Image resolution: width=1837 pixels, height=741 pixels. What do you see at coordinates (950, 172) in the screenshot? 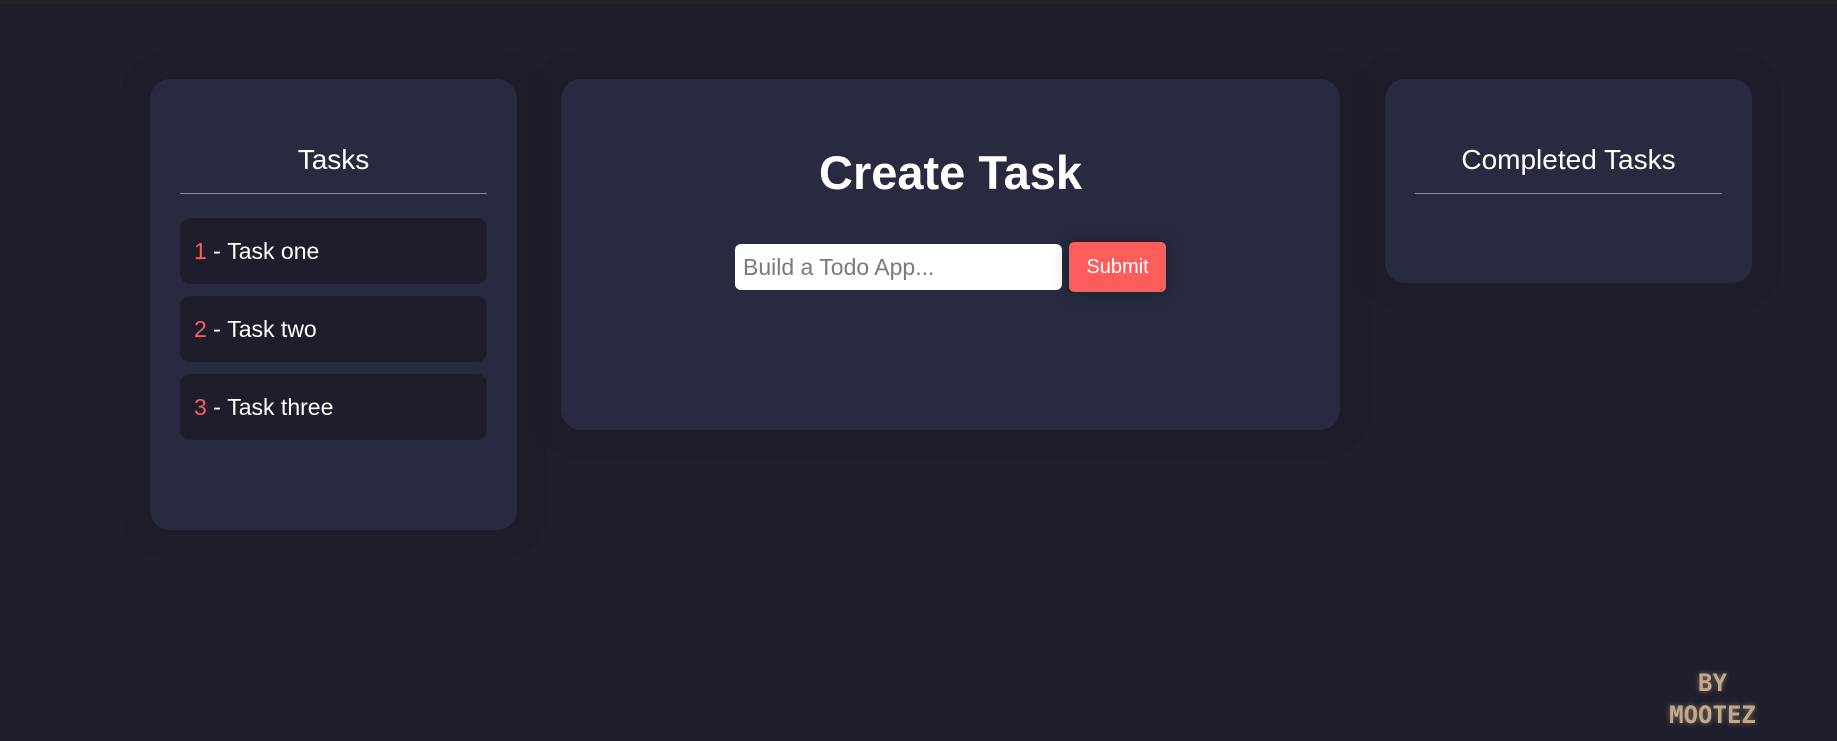
I see `create-task-title: Create Task` at bounding box center [950, 172].